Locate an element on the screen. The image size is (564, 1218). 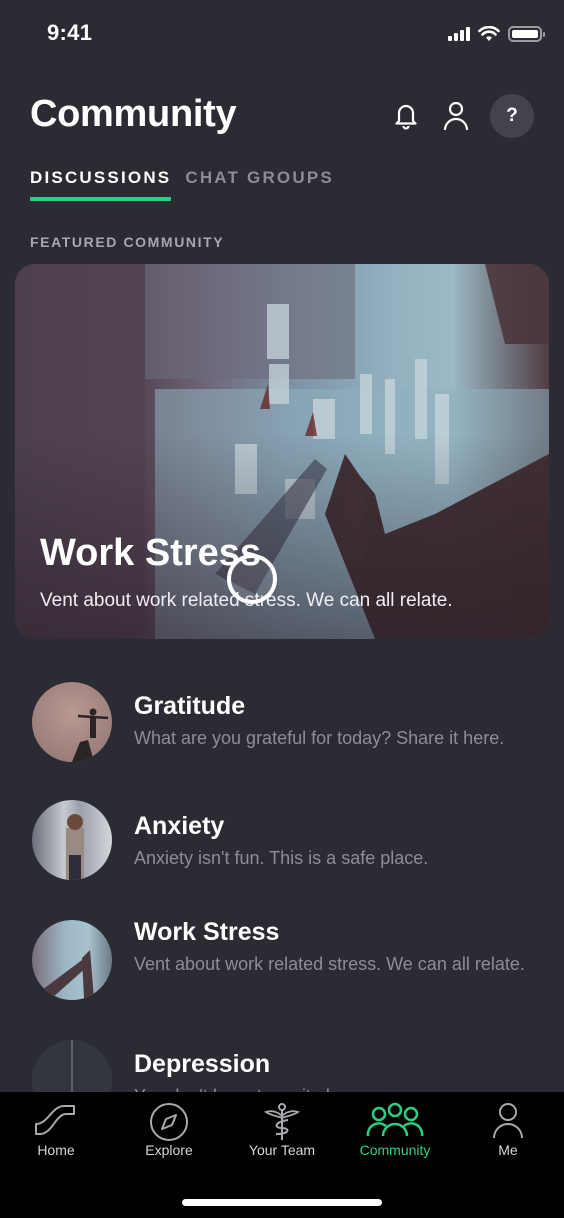
list-item-title: Anxiety is located at coordinates (179, 826).